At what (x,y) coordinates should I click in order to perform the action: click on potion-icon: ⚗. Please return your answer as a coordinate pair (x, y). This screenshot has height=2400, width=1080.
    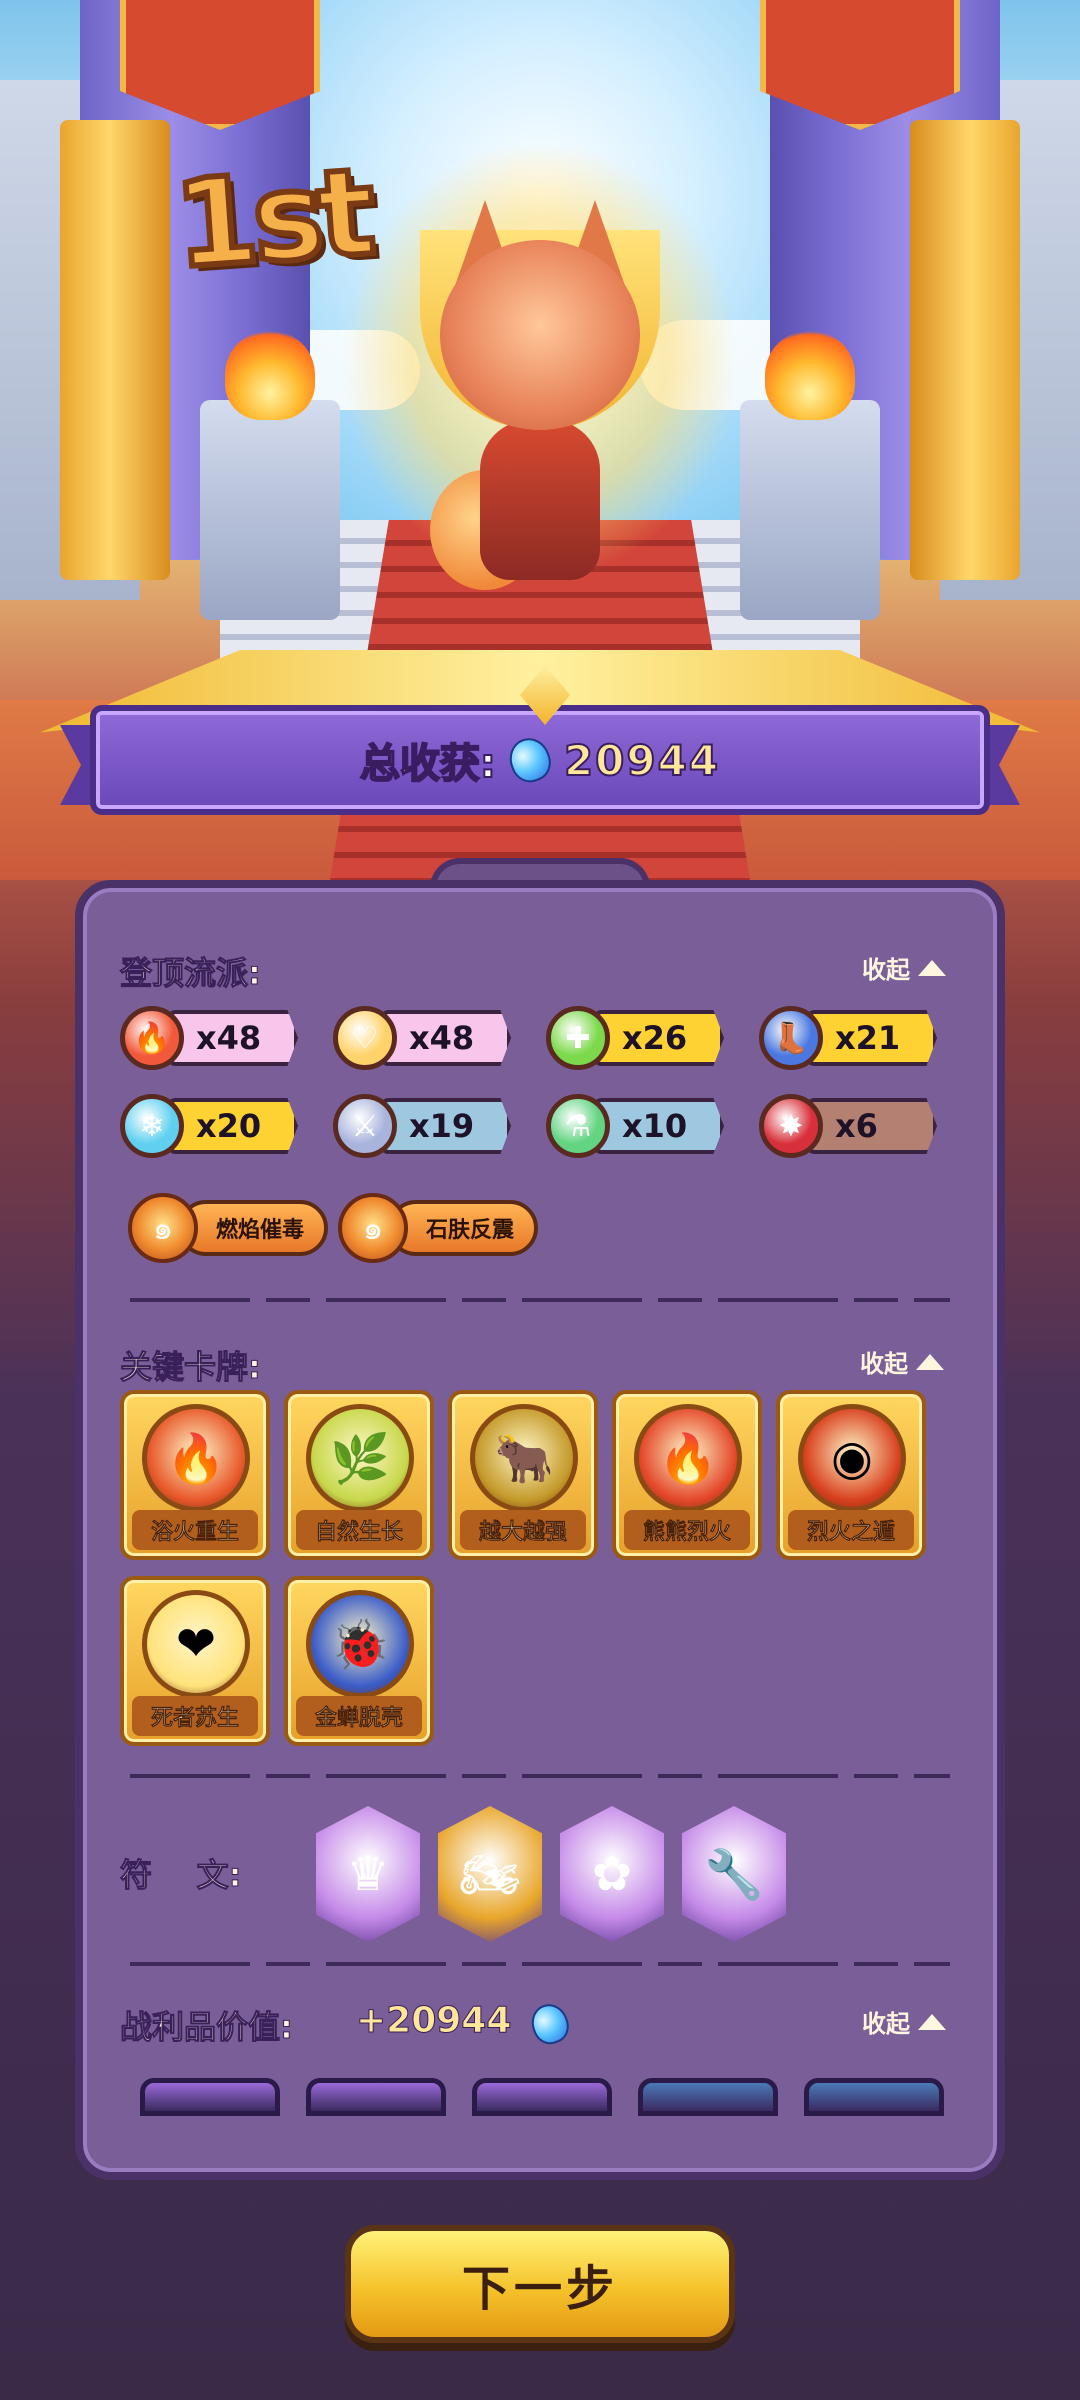
    Looking at the image, I should click on (578, 1126).